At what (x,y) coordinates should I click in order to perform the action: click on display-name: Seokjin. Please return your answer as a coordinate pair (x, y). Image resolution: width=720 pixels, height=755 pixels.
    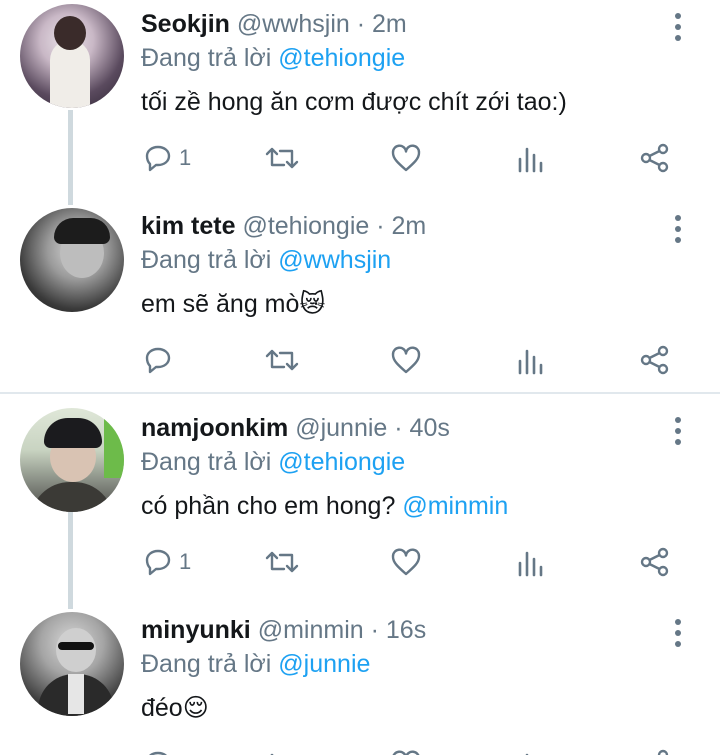
    Looking at the image, I should click on (185, 24).